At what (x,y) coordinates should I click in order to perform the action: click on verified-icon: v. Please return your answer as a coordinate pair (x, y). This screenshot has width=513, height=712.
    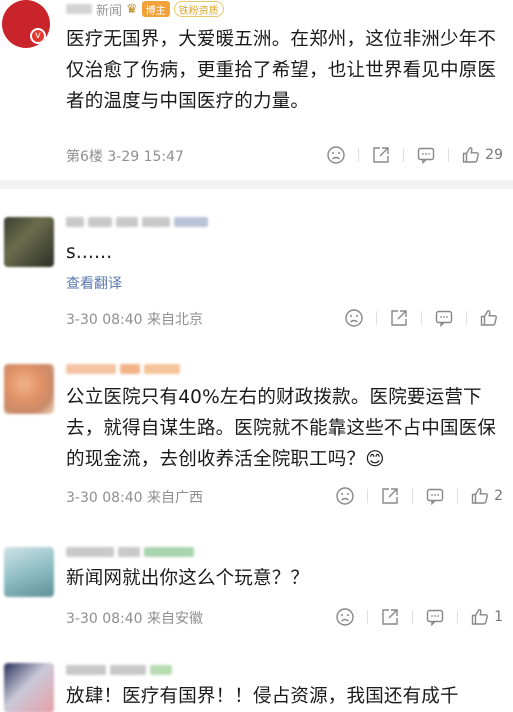
    Looking at the image, I should click on (38, 36).